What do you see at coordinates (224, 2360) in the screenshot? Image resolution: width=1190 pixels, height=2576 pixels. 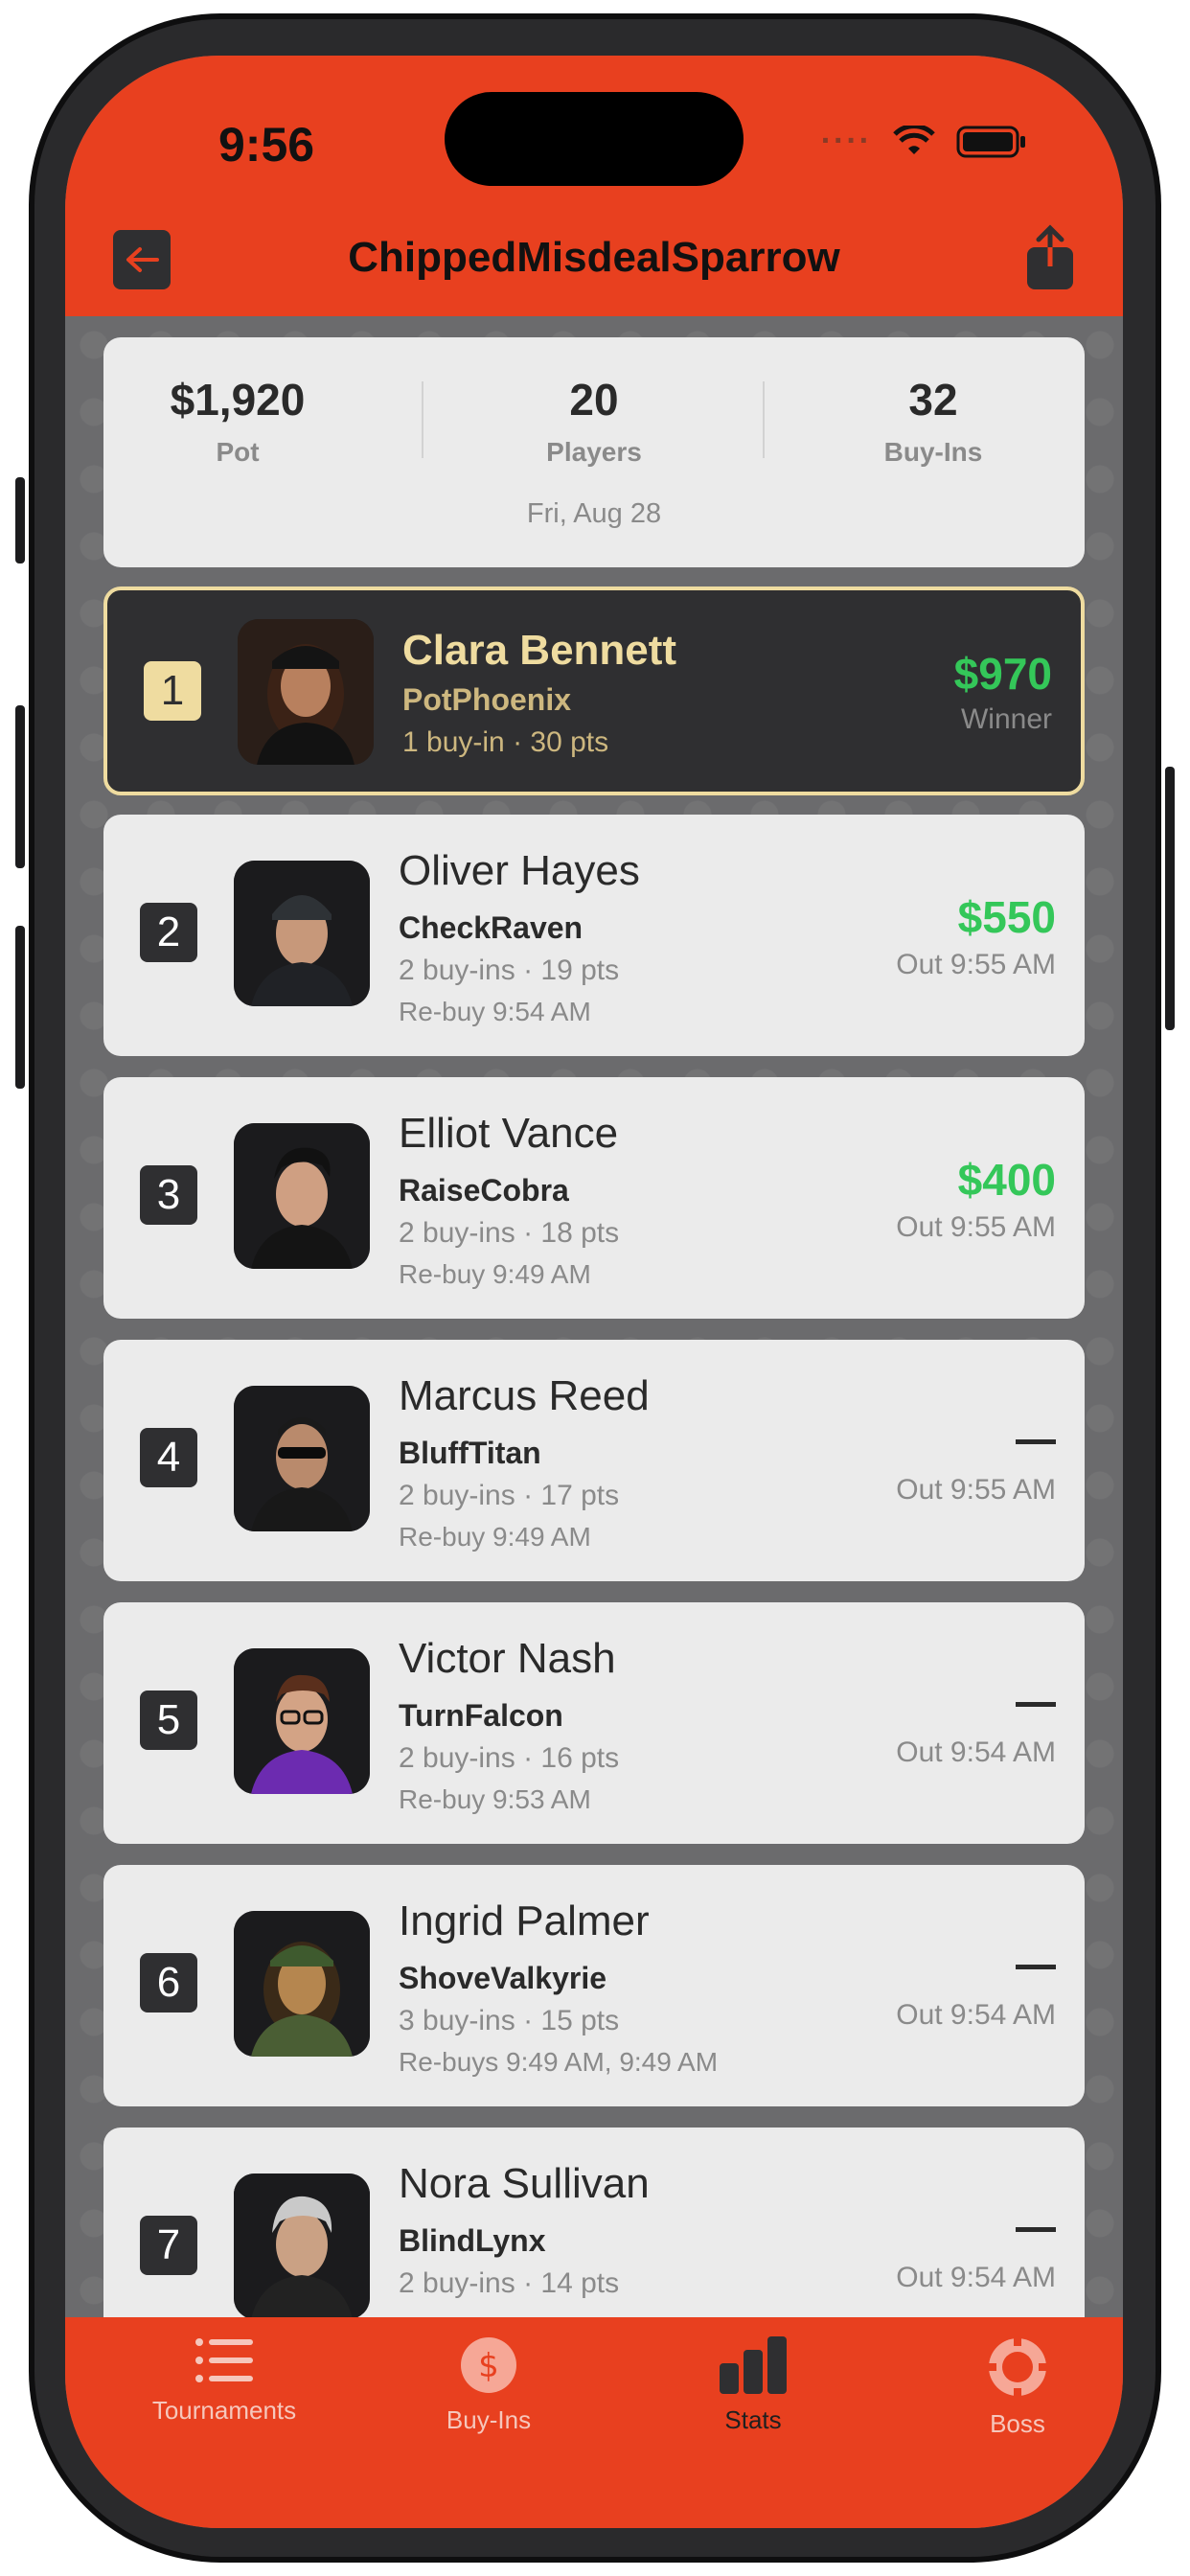 I see `list-icon` at bounding box center [224, 2360].